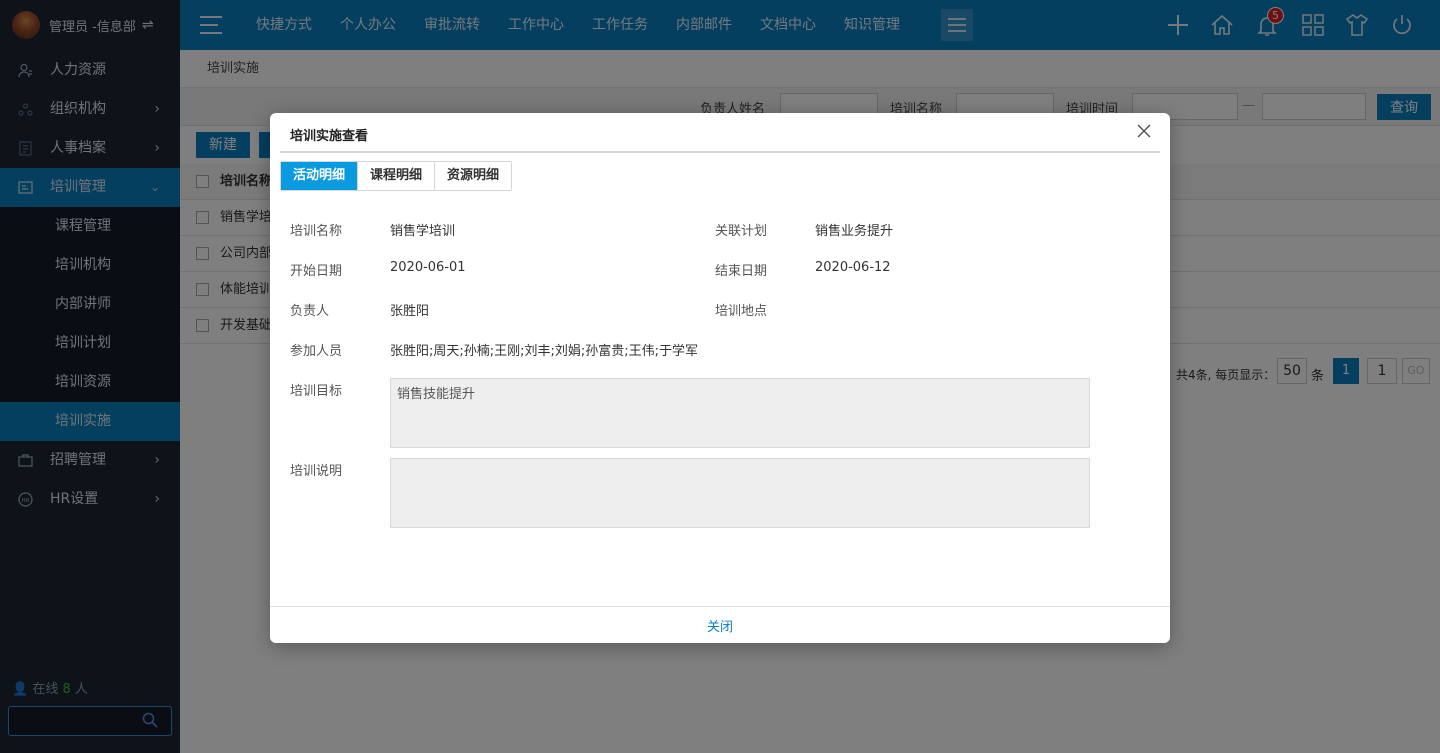 This screenshot has width=1440, height=753. What do you see at coordinates (741, 231) in the screenshot?
I see `related-plan-label: 关联计划` at bounding box center [741, 231].